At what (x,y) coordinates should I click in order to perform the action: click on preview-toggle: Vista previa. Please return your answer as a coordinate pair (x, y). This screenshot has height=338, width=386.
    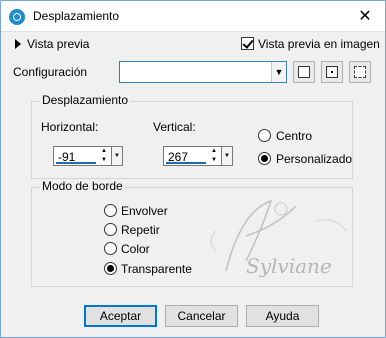
    Looking at the image, I should click on (52, 44).